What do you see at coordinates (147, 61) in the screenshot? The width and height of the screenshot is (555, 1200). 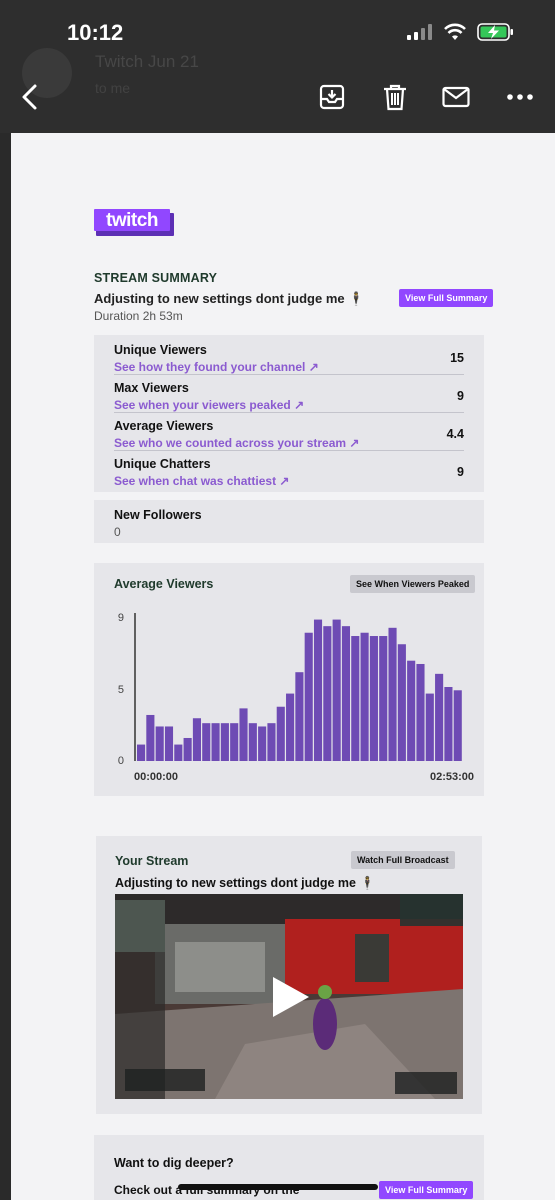 I see `sender-name: Twitch Jun 21` at bounding box center [147, 61].